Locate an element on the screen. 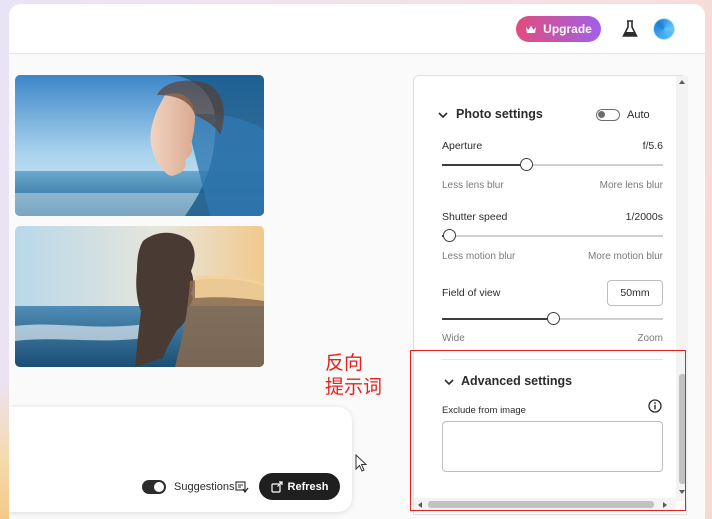 This screenshot has width=712, height=519. aperture-handle is located at coordinates (526, 164).